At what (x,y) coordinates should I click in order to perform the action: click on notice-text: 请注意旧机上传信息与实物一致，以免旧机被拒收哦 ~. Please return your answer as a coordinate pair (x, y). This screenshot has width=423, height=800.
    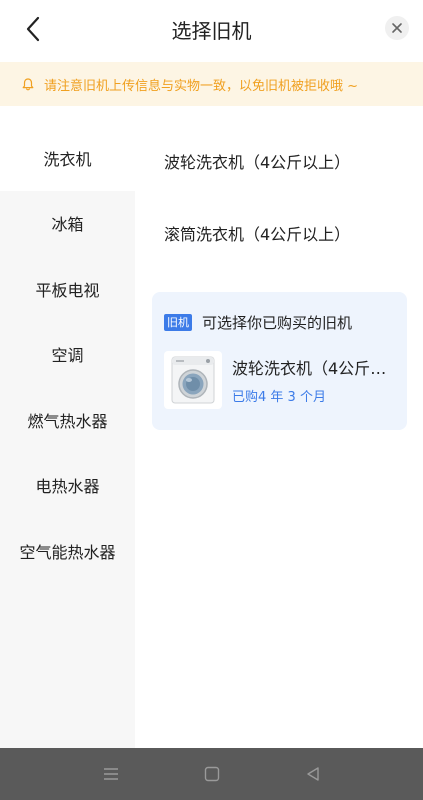
    Looking at the image, I should click on (201, 86).